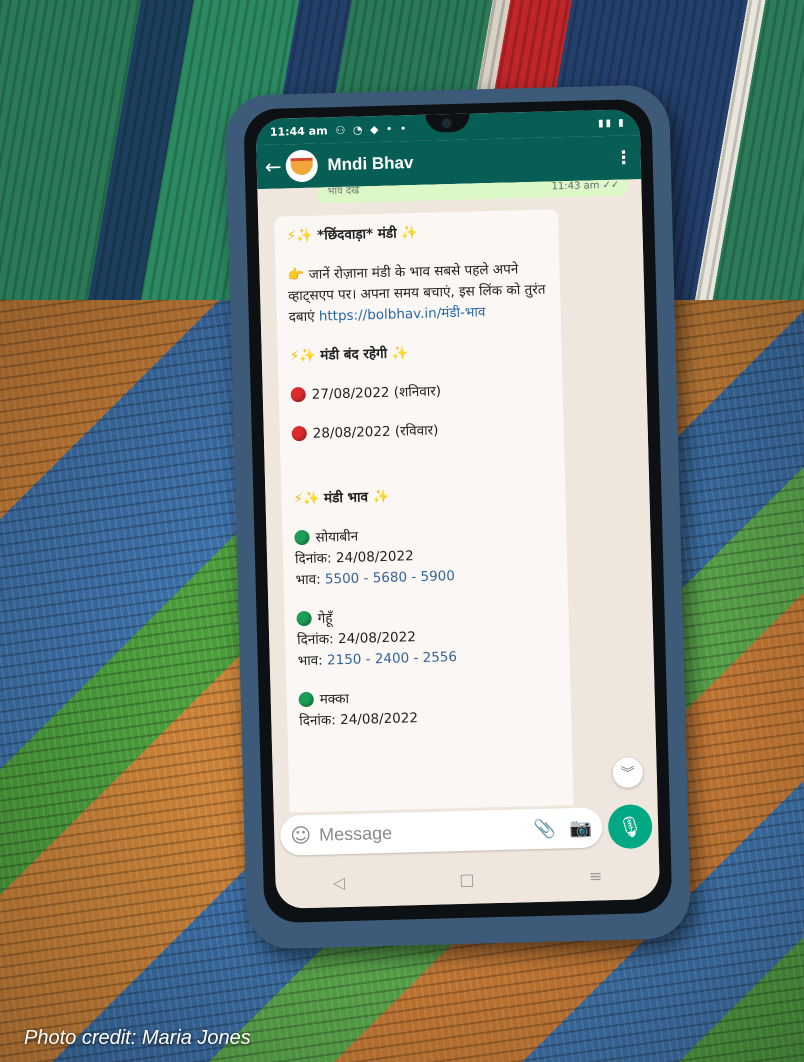 This screenshot has width=804, height=1062. What do you see at coordinates (585, 186) in the screenshot?
I see `previous-message-time: 11:43 am ✓✓` at bounding box center [585, 186].